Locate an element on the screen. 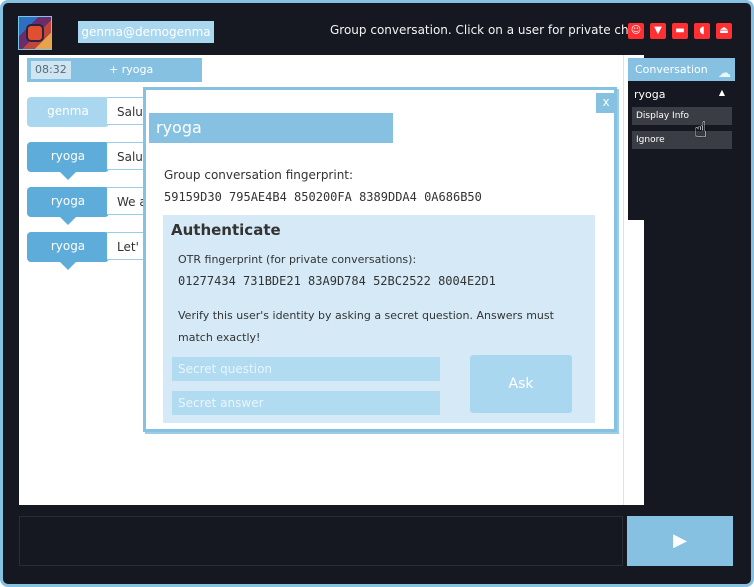 Image resolution: width=754 pixels, height=587 pixels. sidebar-title: Conversation is located at coordinates (671, 69).